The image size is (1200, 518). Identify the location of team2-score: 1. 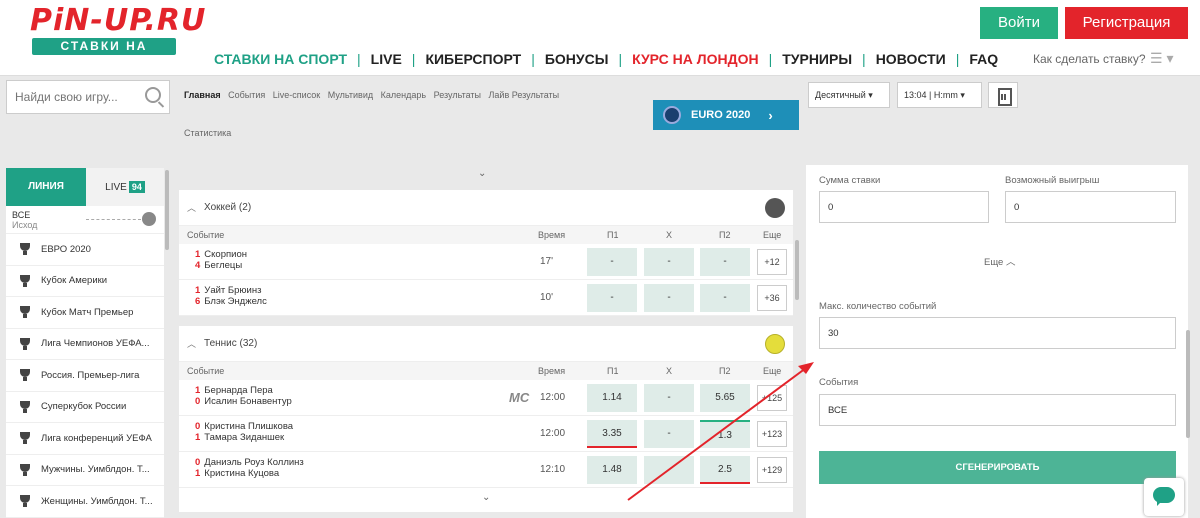
(198, 473).